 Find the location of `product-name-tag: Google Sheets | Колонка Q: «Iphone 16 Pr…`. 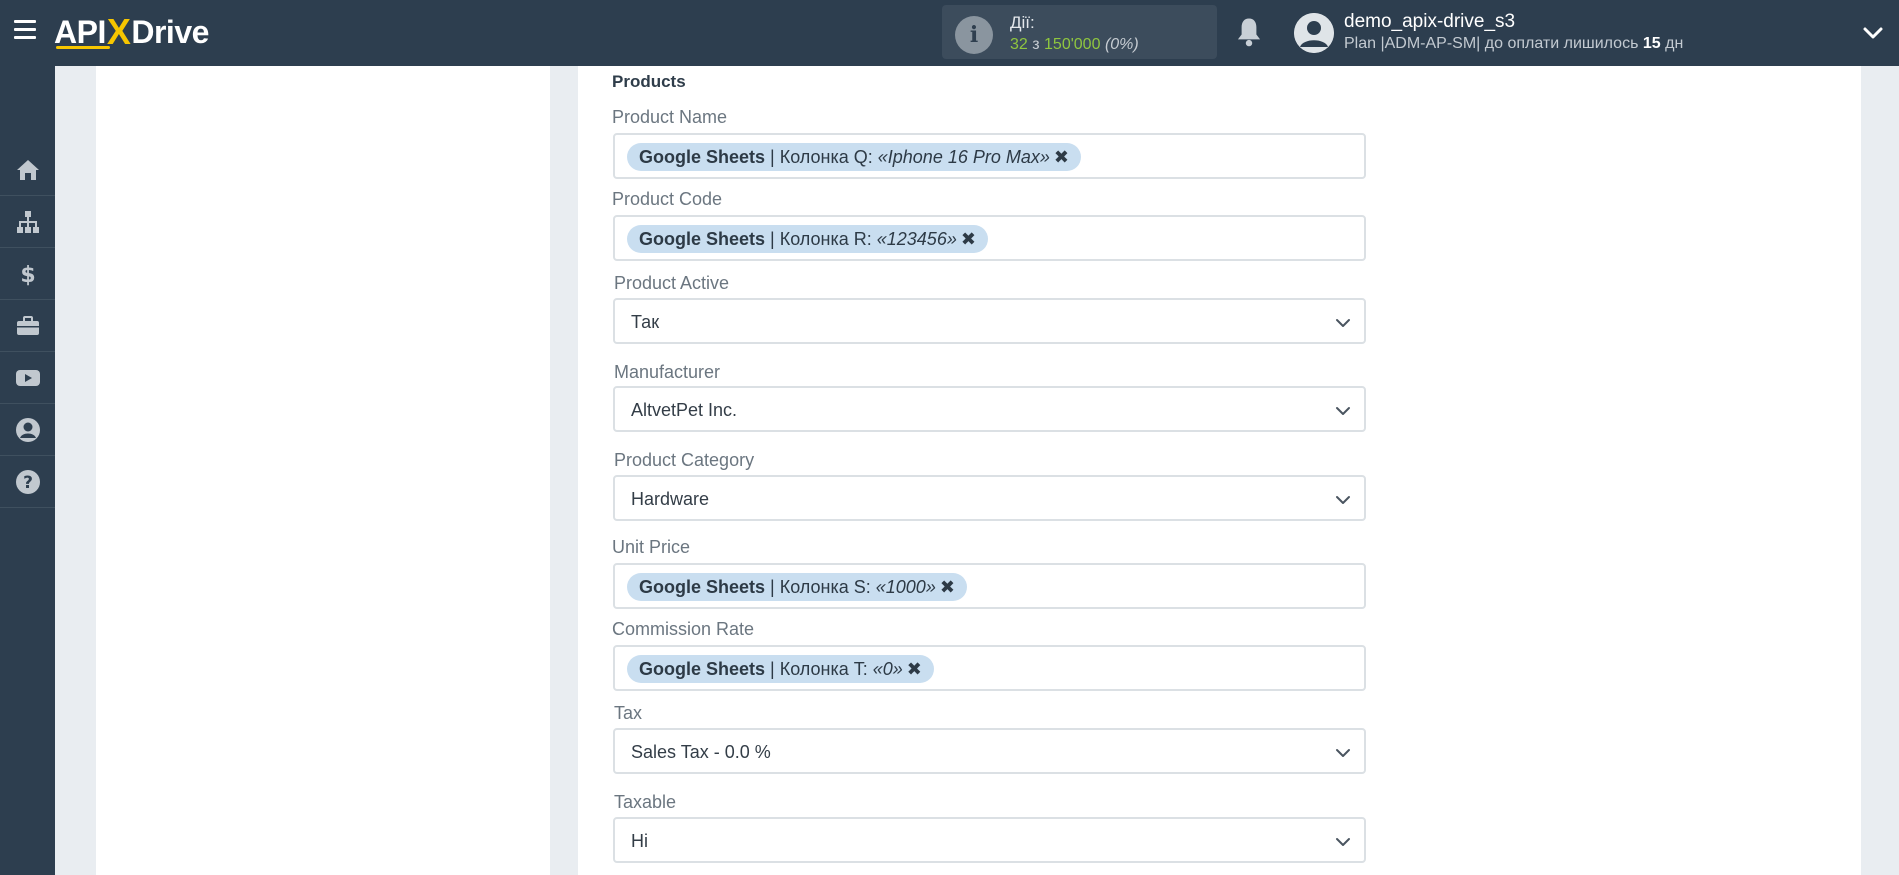

product-name-tag: Google Sheets | Колонка Q: «Iphone 16 Pr… is located at coordinates (854, 157).